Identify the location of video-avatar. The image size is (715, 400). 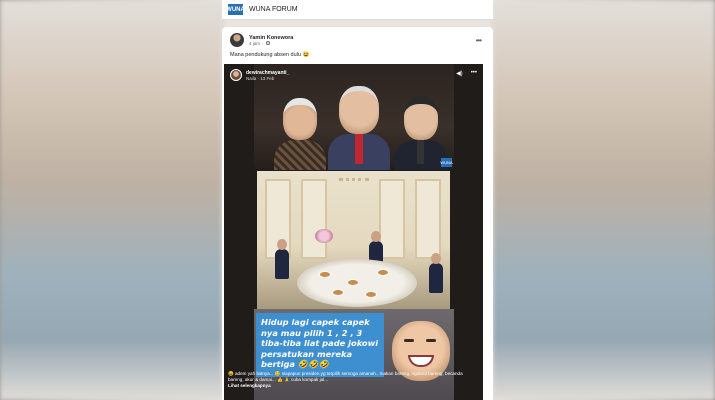
(236, 75).